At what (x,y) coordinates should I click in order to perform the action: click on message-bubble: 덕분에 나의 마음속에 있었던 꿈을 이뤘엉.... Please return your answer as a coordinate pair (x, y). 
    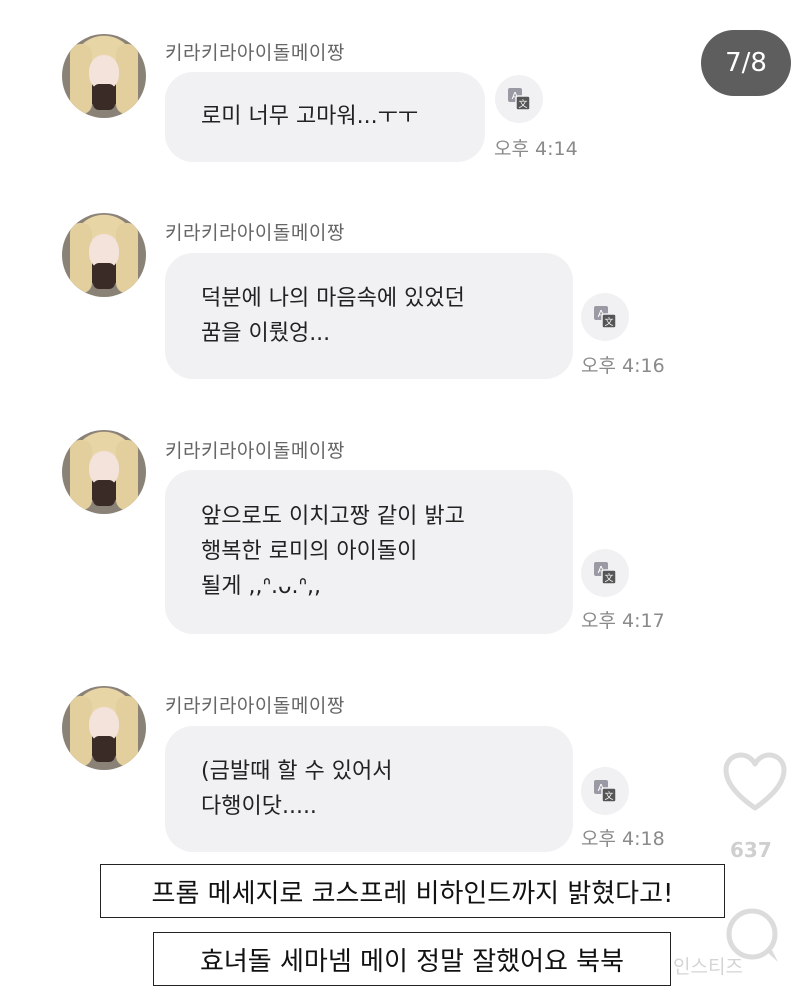
    Looking at the image, I should click on (369, 316).